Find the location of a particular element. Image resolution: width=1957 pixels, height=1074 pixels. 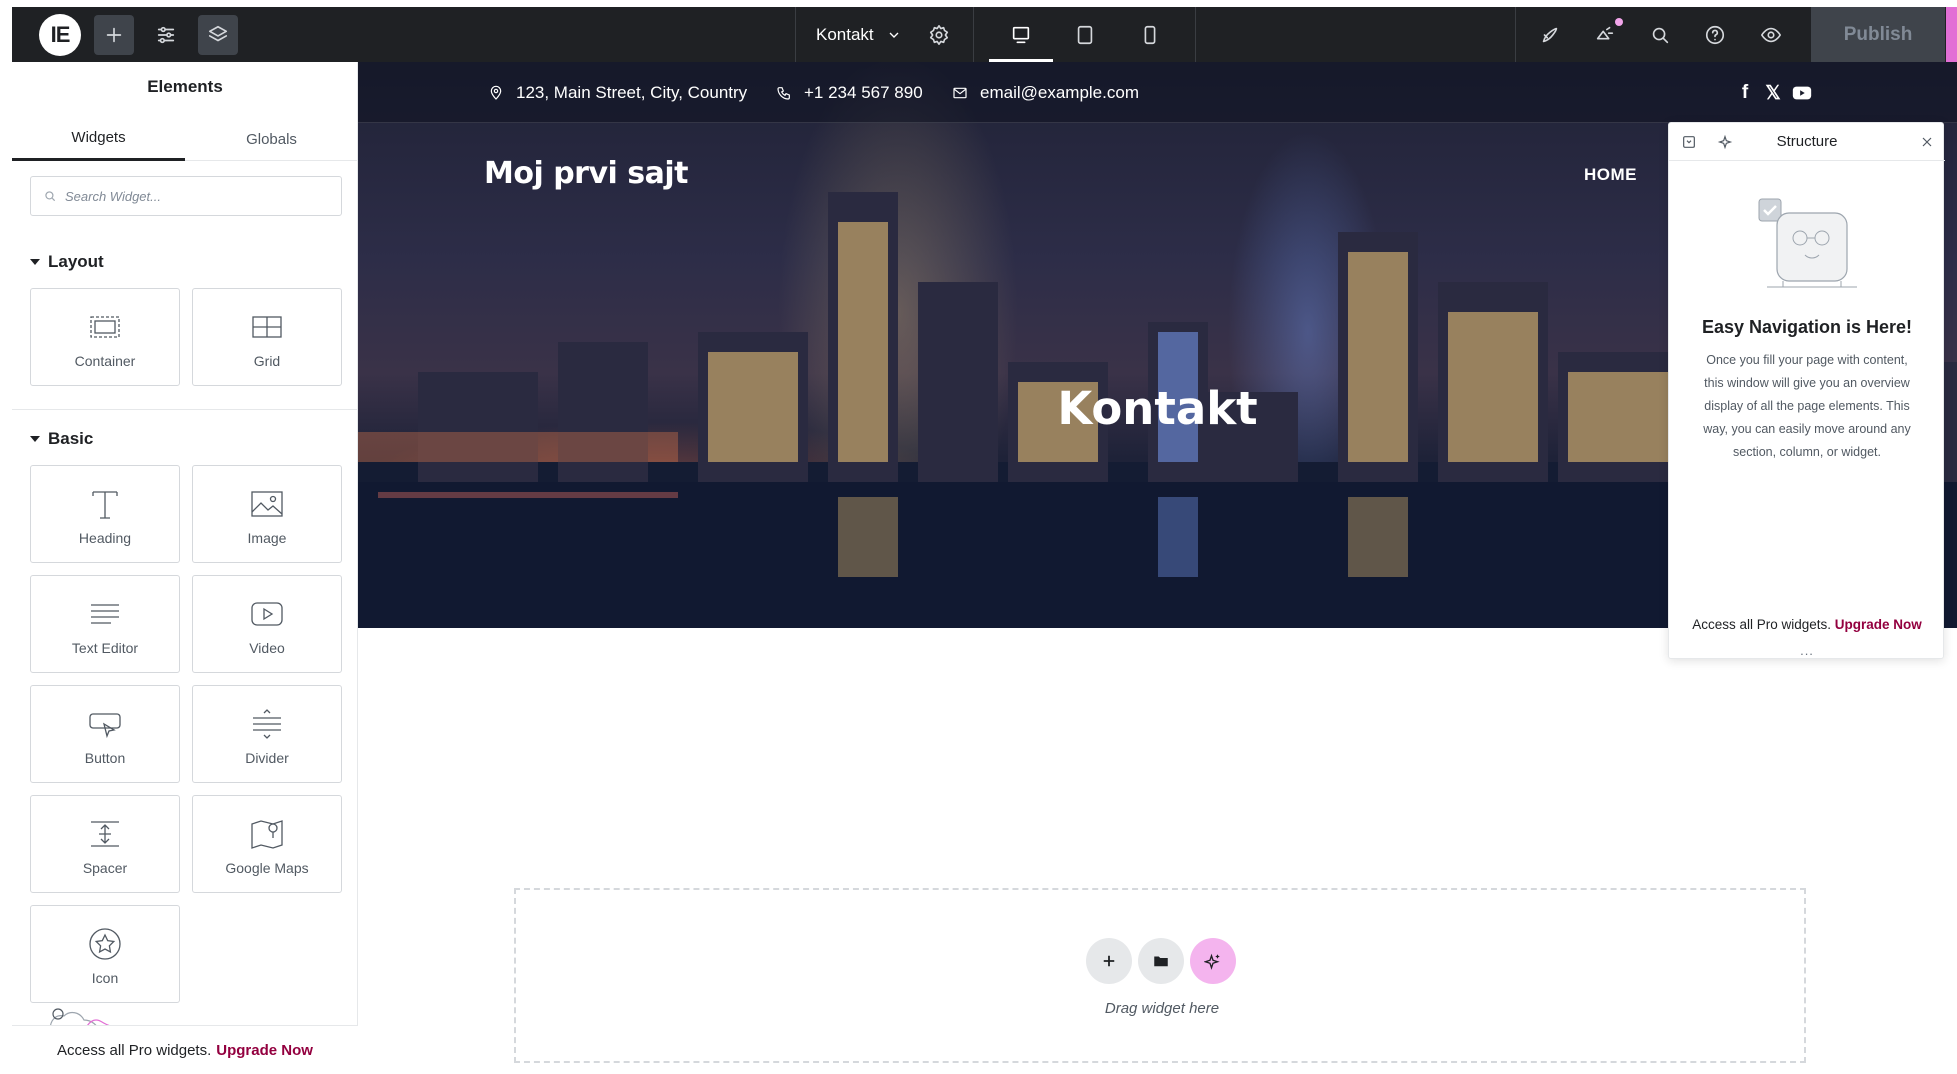

search-button is located at coordinates (1660, 35).